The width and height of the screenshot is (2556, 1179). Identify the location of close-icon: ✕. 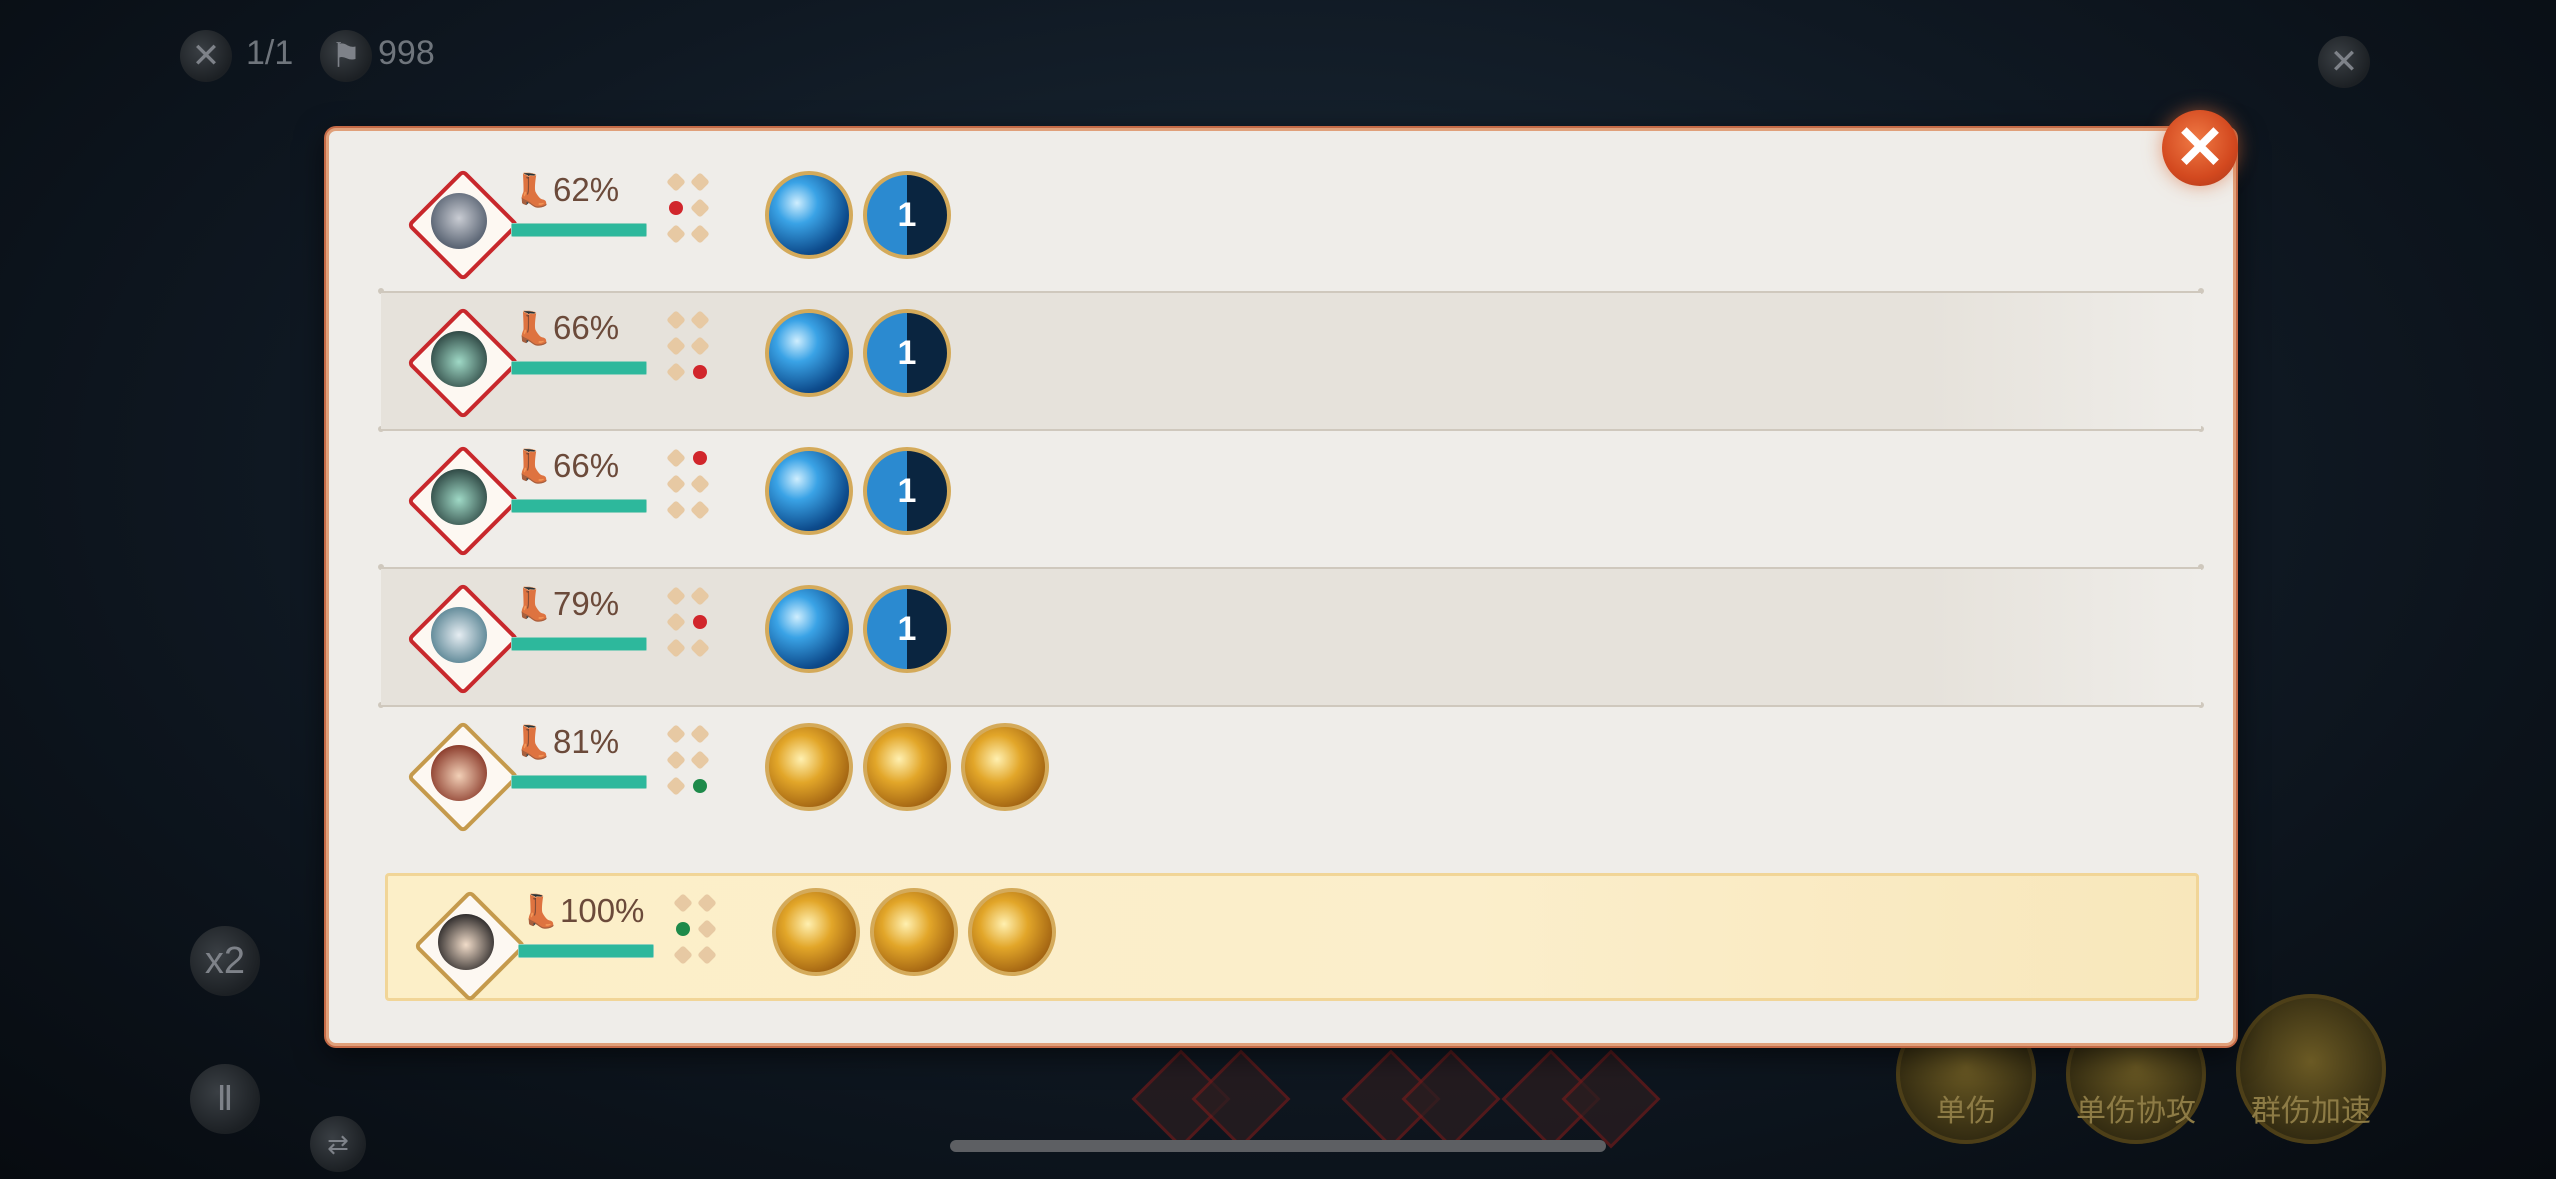
(2200, 148).